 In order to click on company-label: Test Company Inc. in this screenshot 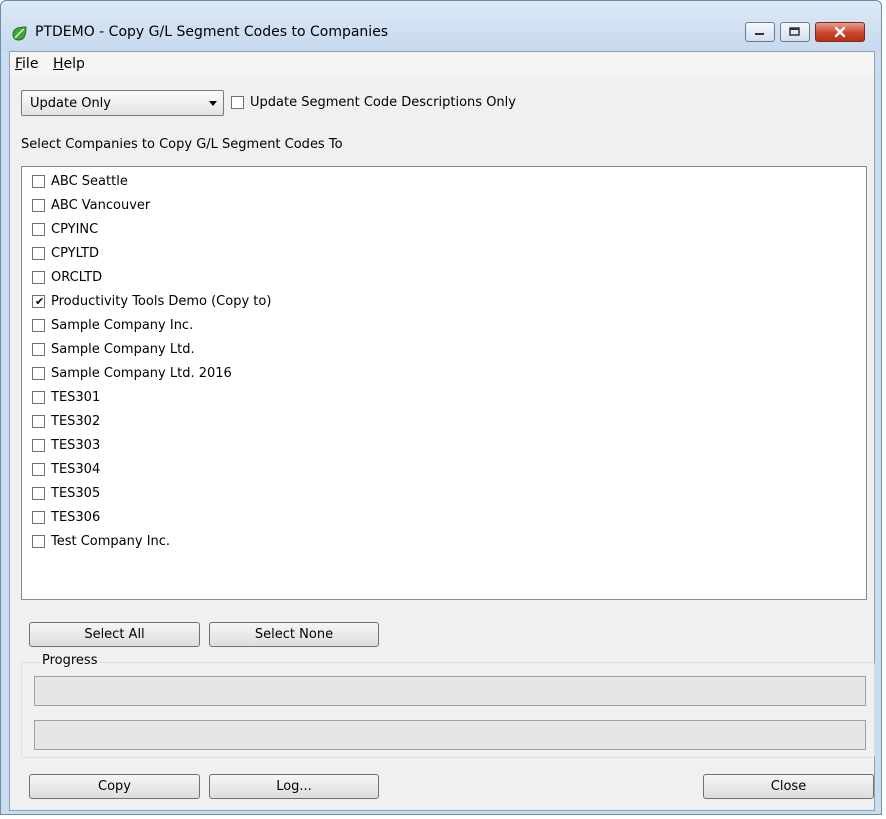, I will do `click(111, 541)`.